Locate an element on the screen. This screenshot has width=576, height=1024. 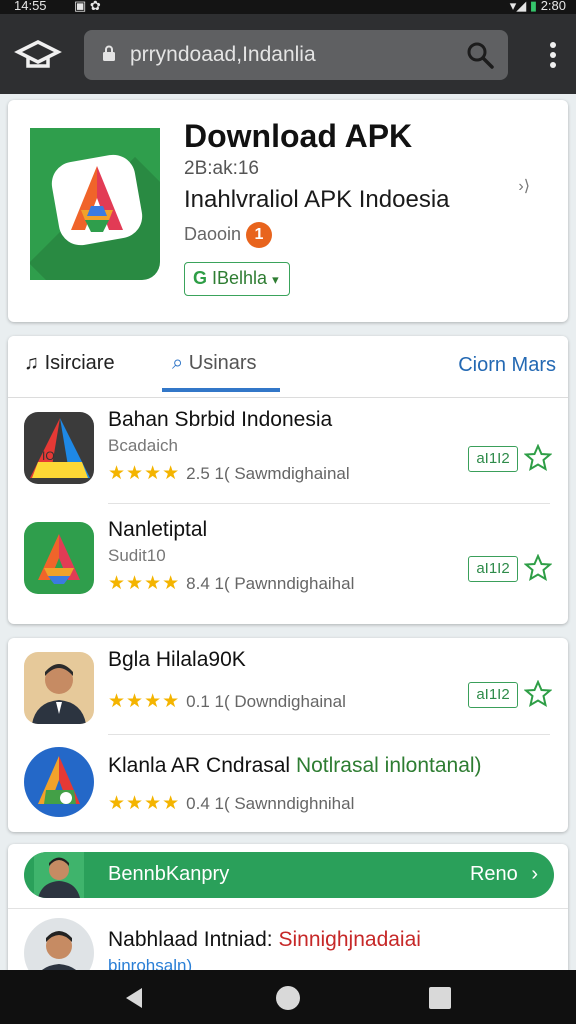
system-nav-bar is located at coordinates (288, 997).